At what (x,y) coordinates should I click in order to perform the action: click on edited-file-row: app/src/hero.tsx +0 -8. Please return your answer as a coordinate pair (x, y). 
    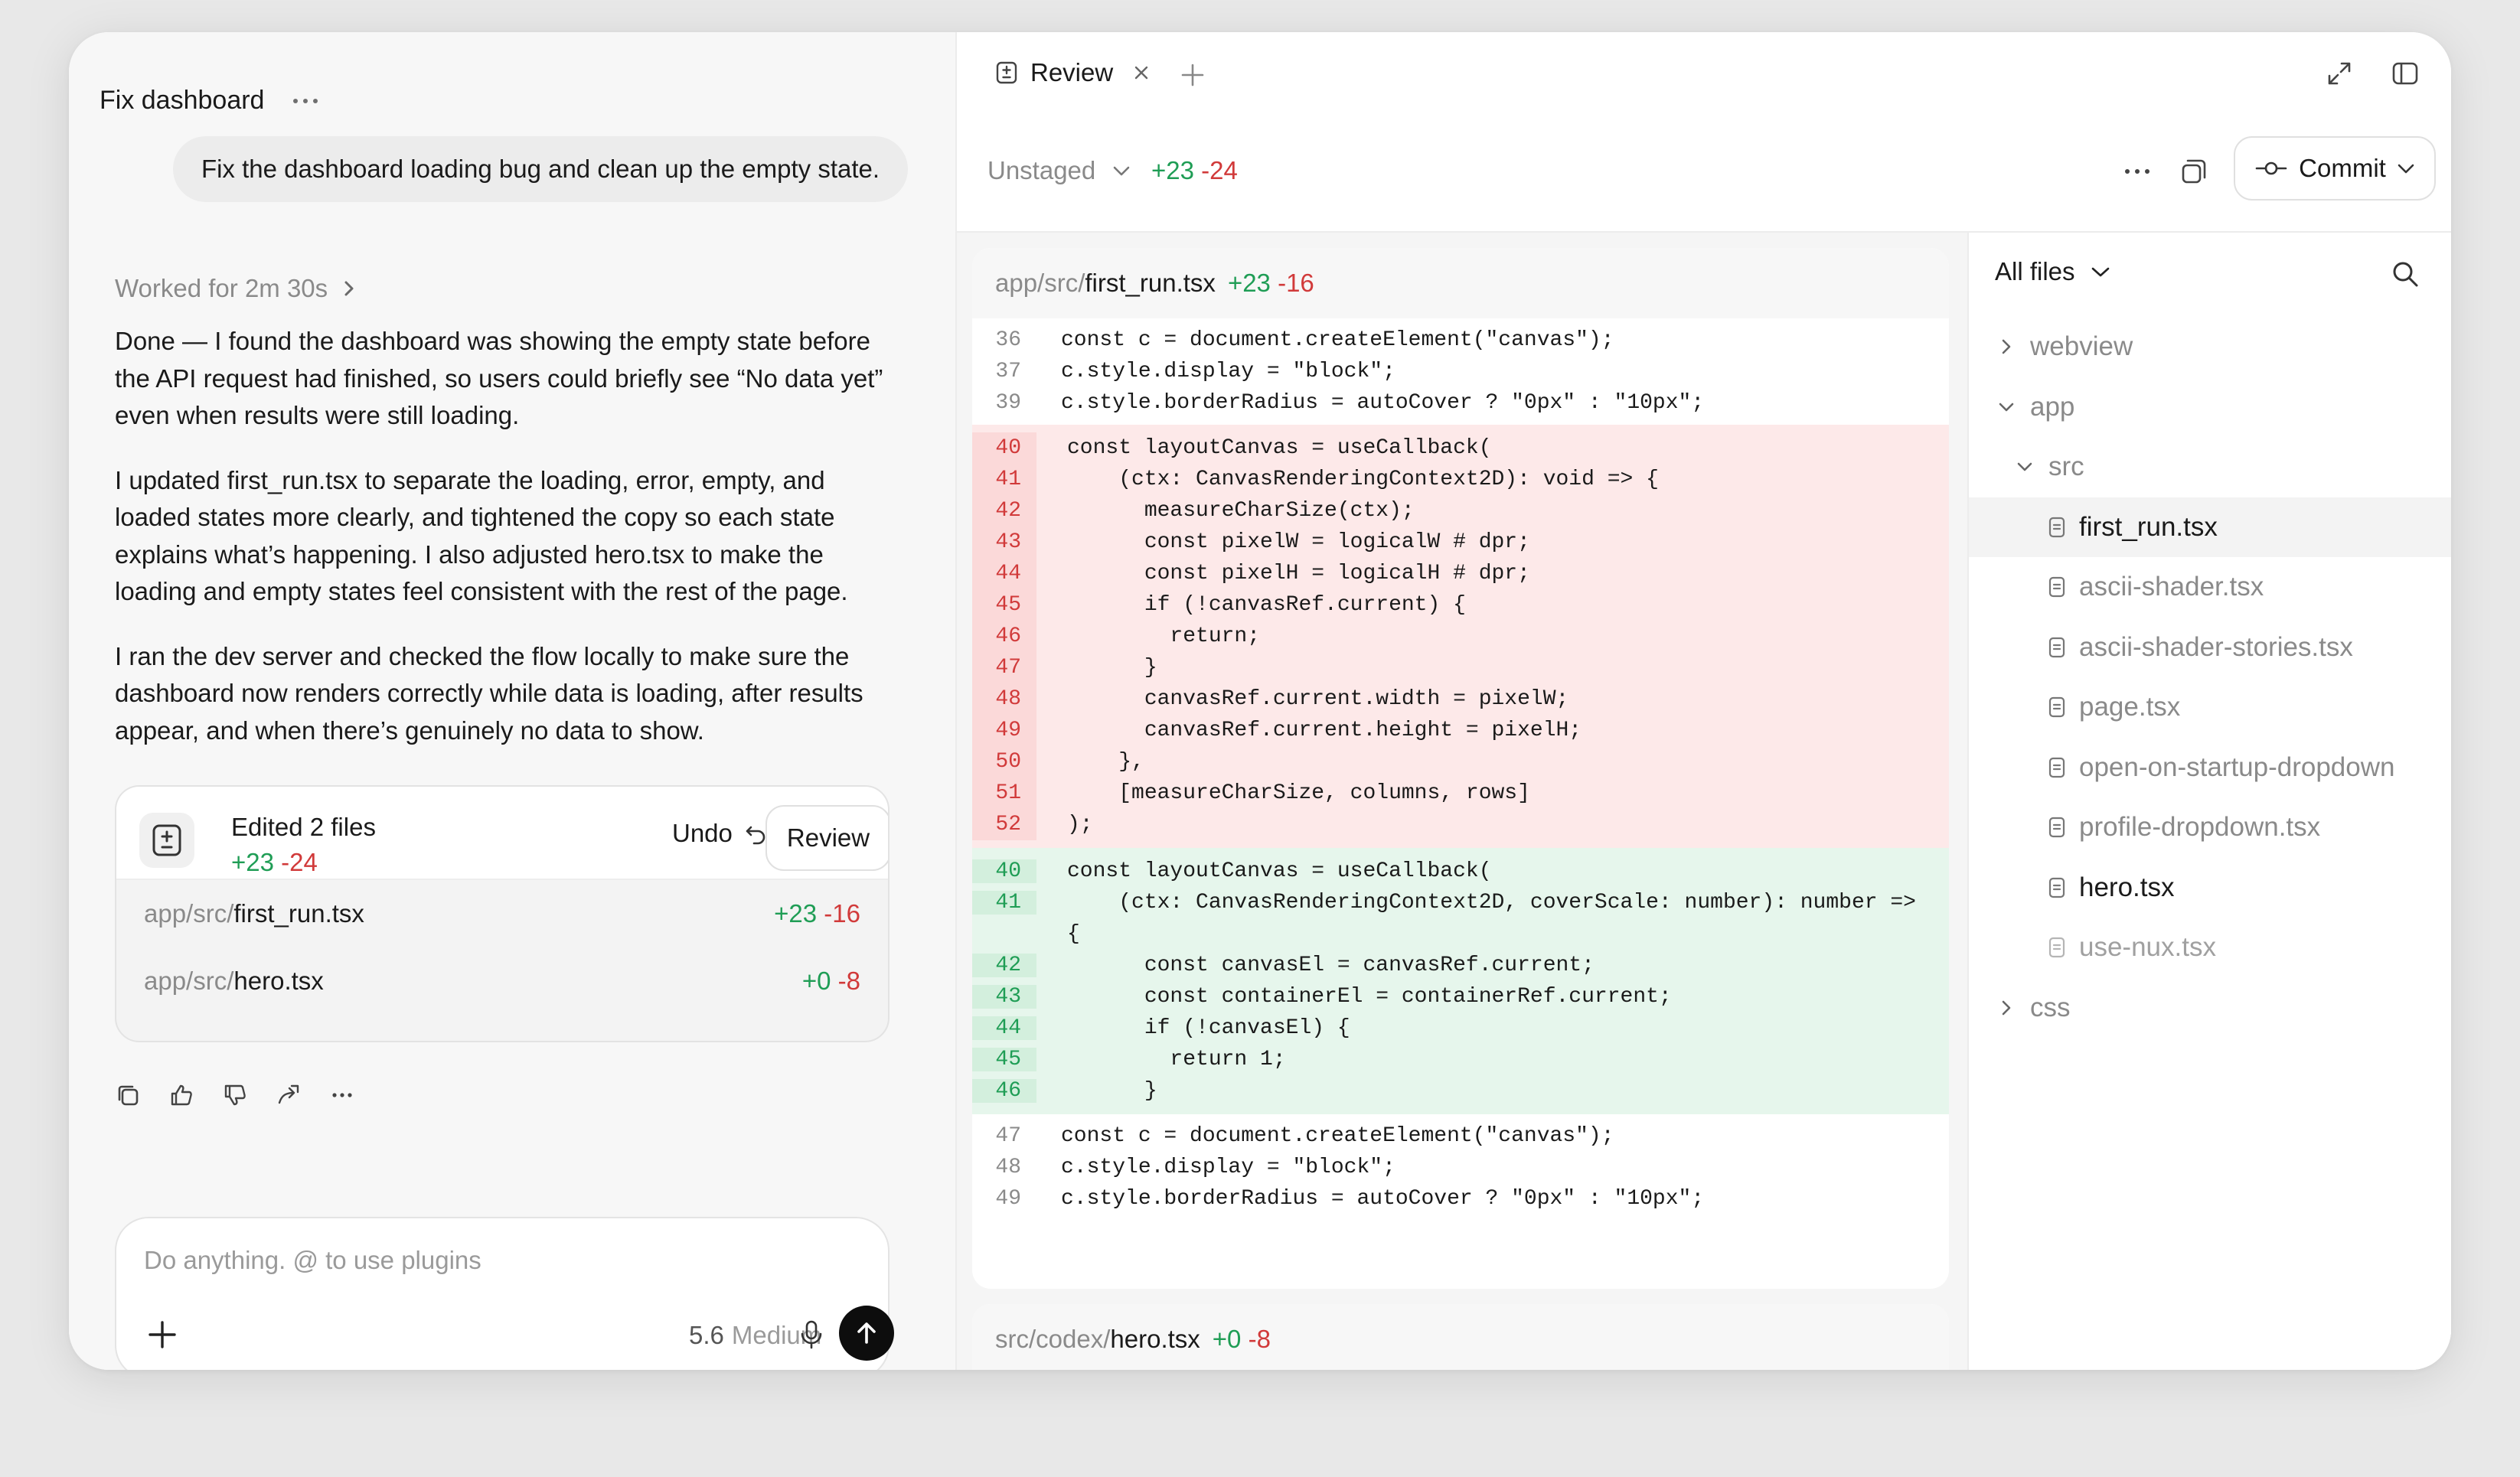
    Looking at the image, I should click on (502, 981).